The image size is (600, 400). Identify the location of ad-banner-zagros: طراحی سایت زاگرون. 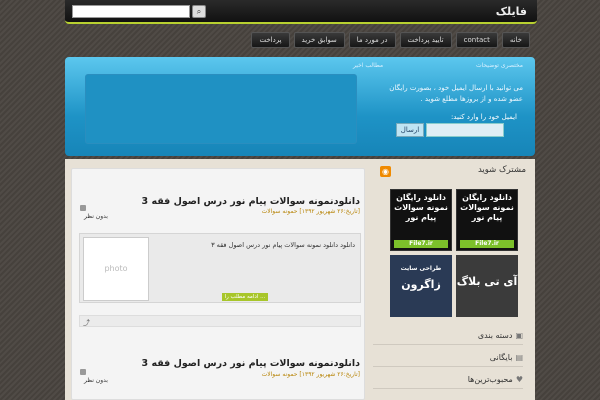
(421, 286).